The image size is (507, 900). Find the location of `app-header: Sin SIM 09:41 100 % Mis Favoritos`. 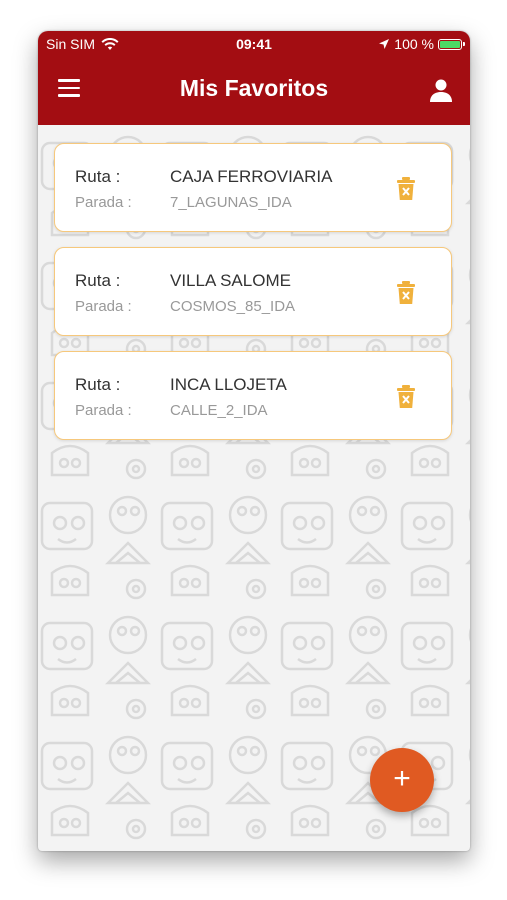

app-header: Sin SIM 09:41 100 % Mis Favoritos is located at coordinates (254, 78).